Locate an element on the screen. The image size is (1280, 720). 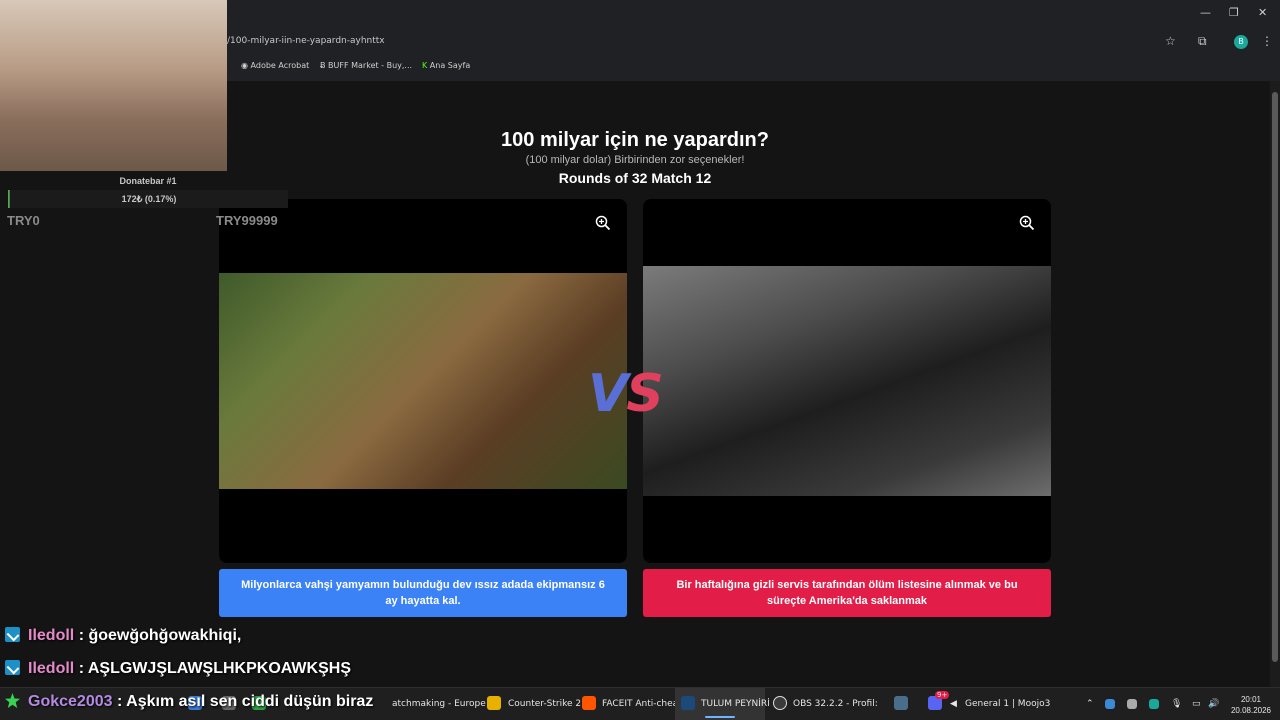
speaker-icon: ◀ is located at coordinates (953, 704).